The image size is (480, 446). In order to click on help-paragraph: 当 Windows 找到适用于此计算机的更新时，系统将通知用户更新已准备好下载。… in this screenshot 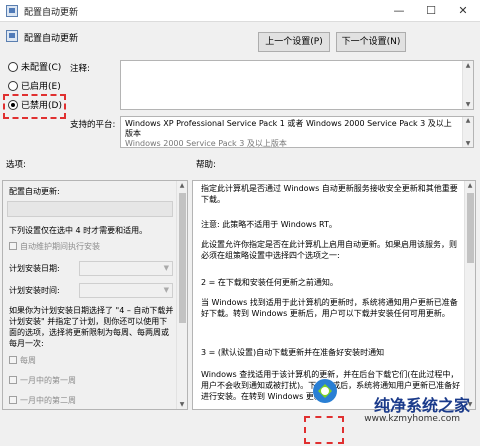, I will do `click(329, 308)`.